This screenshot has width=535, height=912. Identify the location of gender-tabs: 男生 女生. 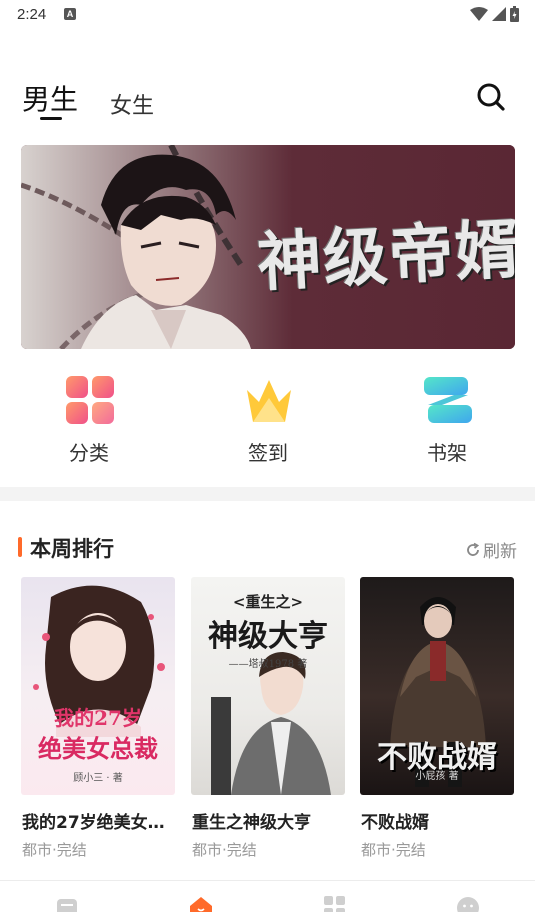
(267, 100).